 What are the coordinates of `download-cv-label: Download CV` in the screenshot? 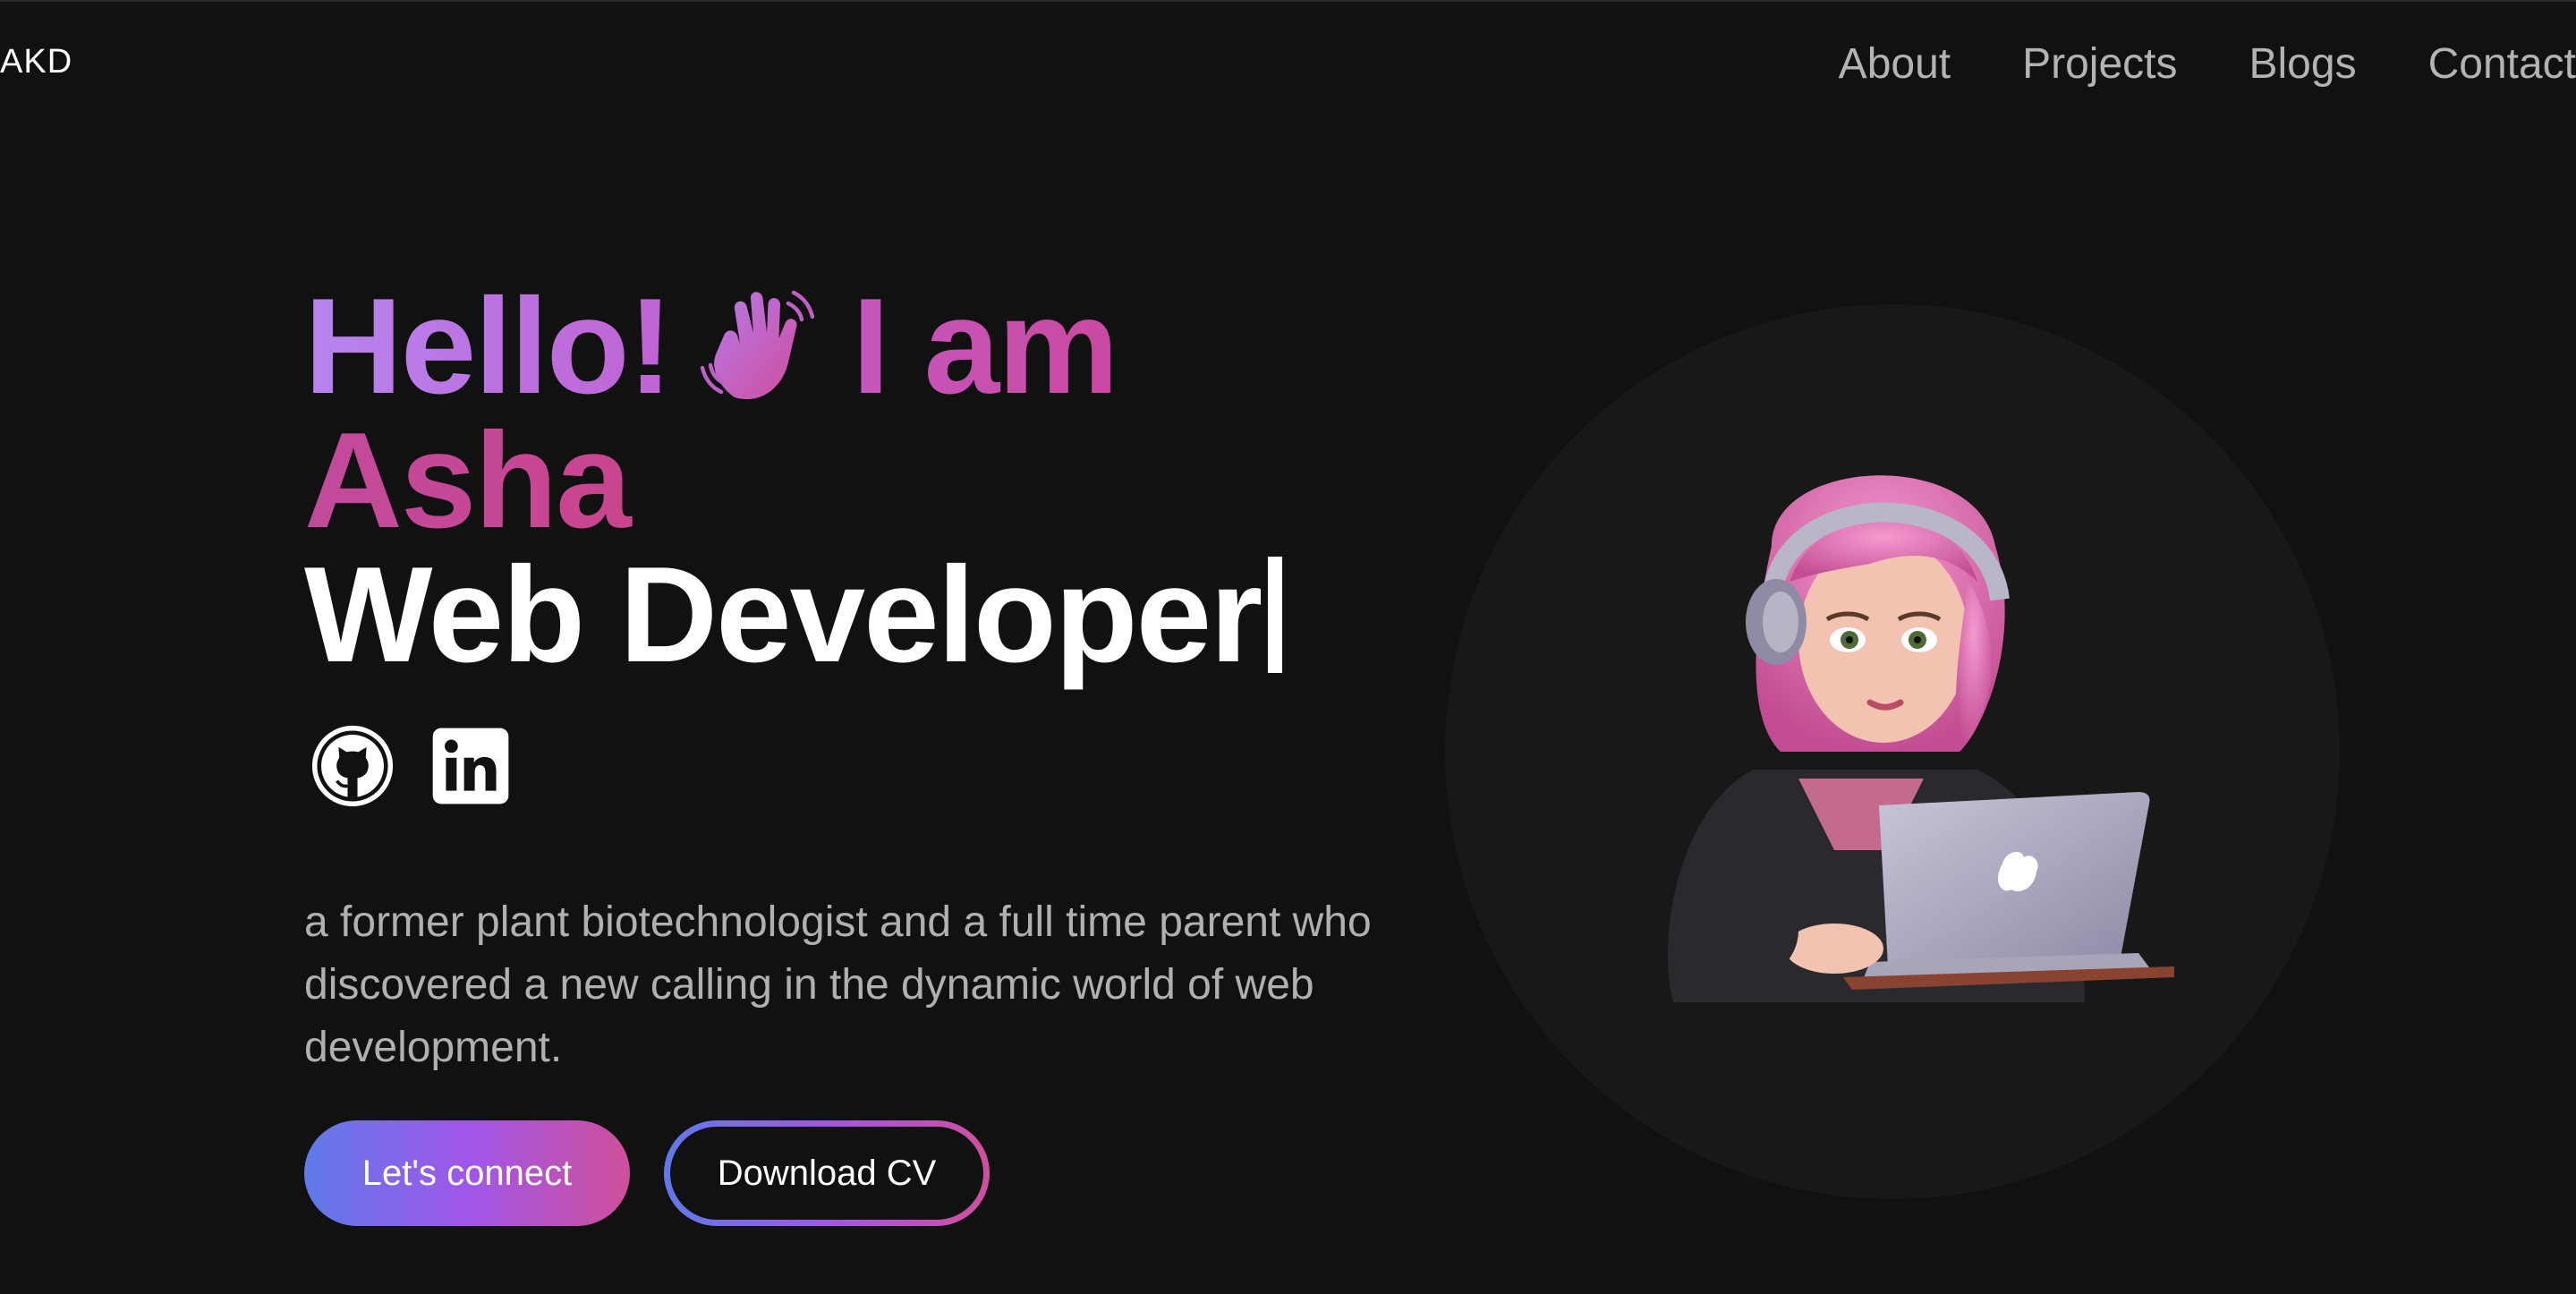 It's located at (826, 1173).